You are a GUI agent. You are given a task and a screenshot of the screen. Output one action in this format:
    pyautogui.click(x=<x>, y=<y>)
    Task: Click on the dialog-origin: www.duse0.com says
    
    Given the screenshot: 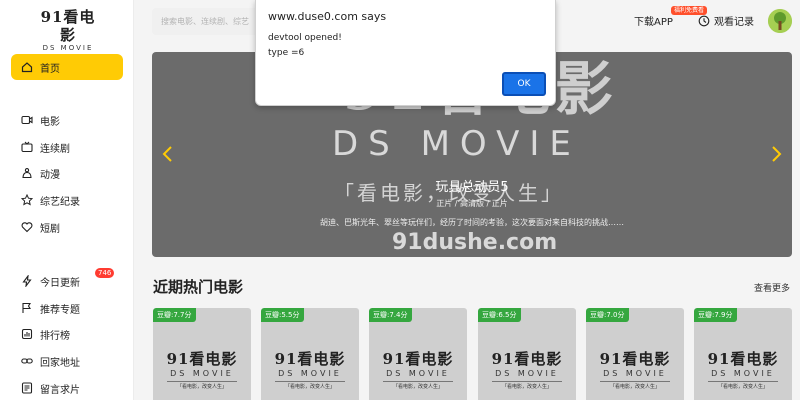 What is the action you would take?
    pyautogui.click(x=327, y=16)
    